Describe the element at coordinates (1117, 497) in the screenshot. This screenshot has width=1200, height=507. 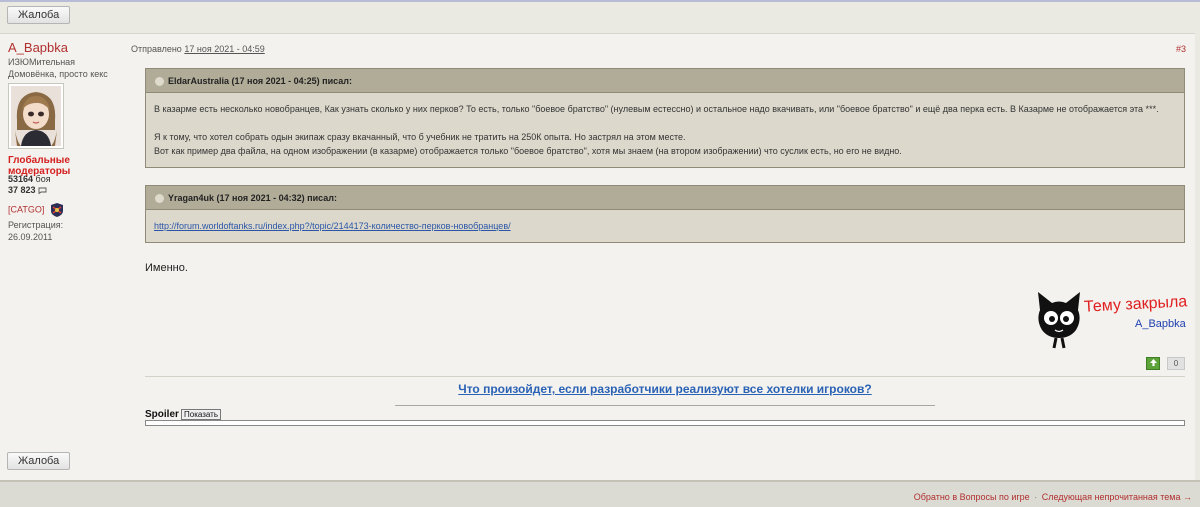
I see `next-unread-topic-link: Следующая непрочитанная тема →` at that location.